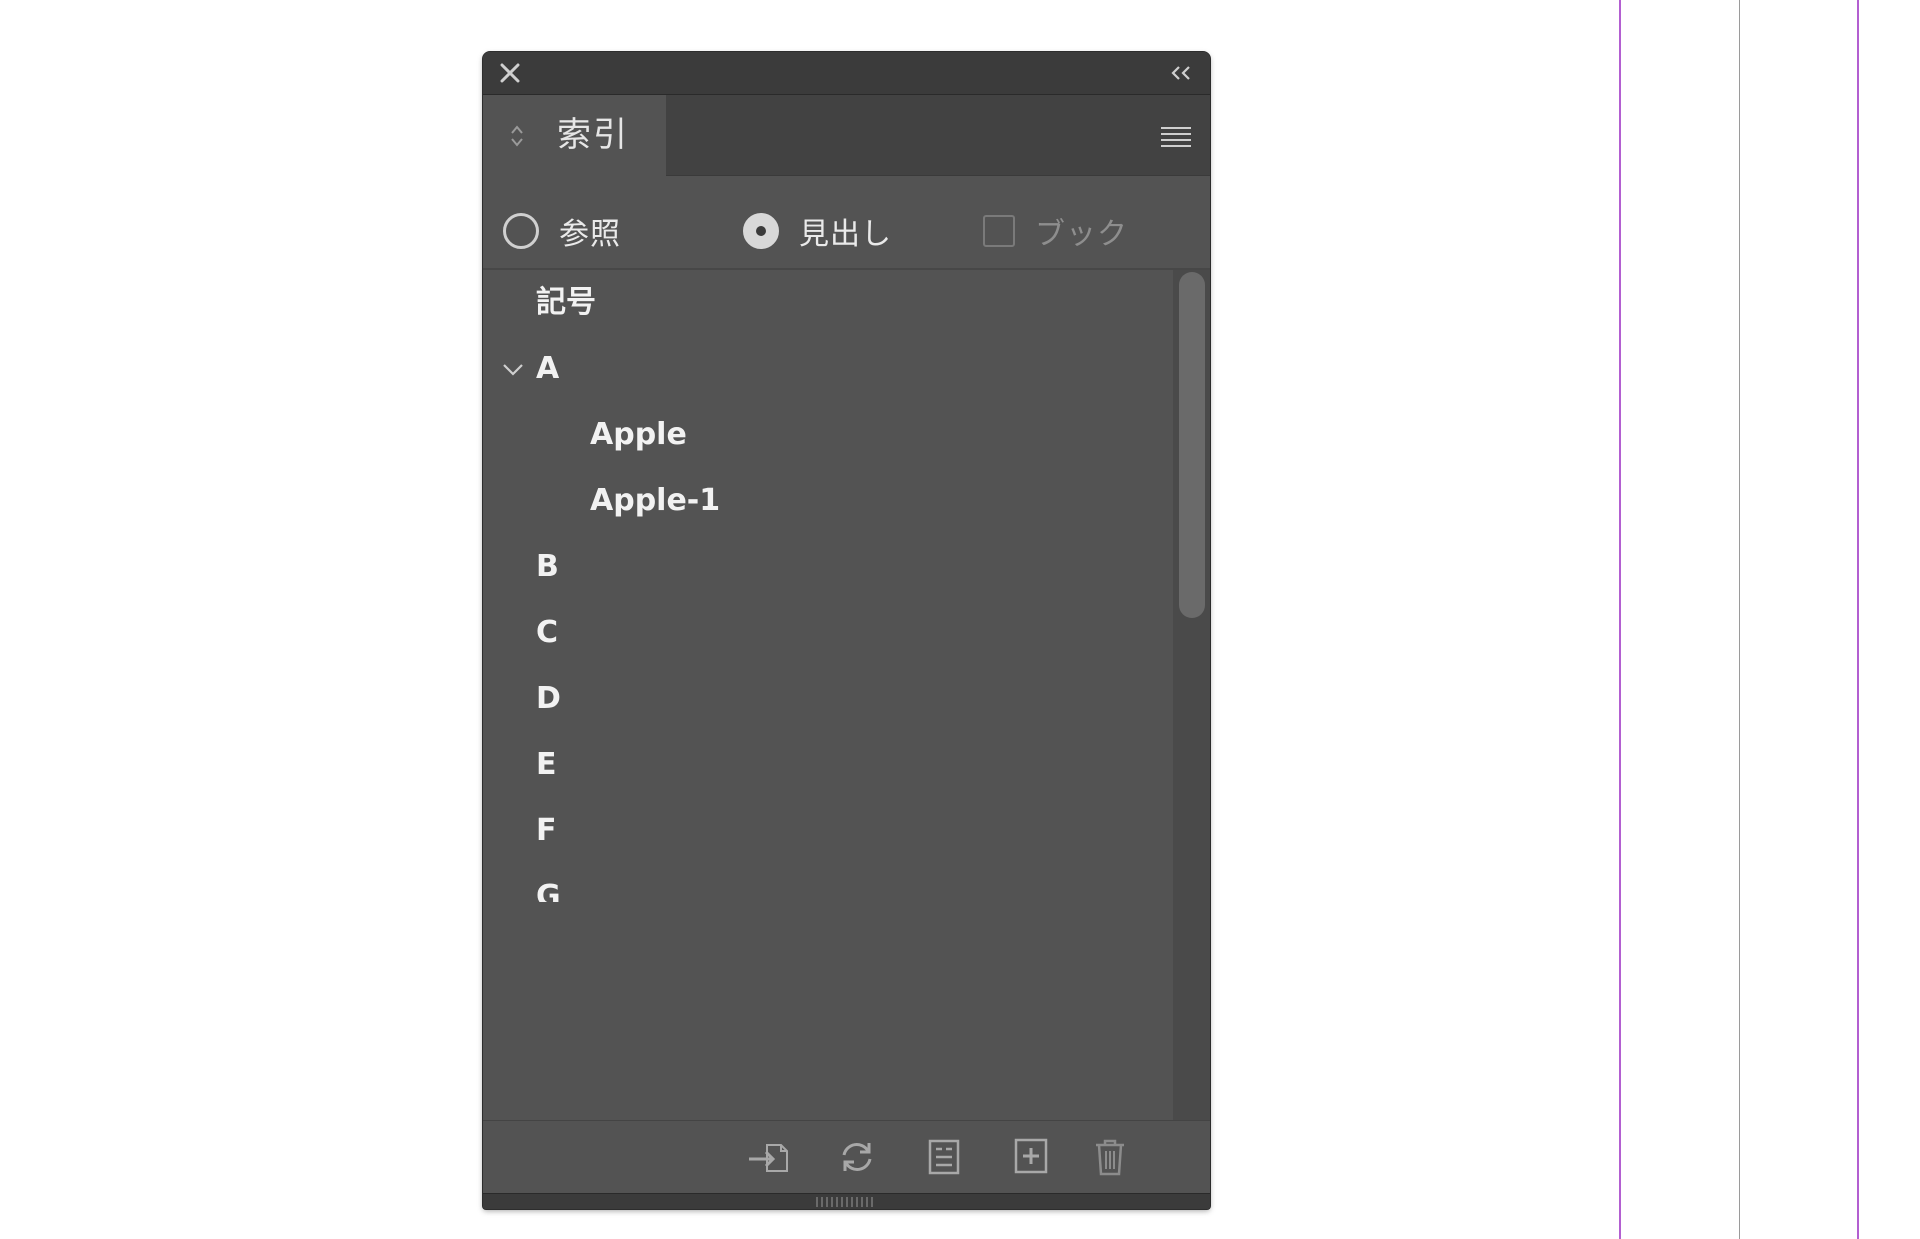 The image size is (1920, 1239). What do you see at coordinates (1181, 73) in the screenshot?
I see `double-chevron-left-icon` at bounding box center [1181, 73].